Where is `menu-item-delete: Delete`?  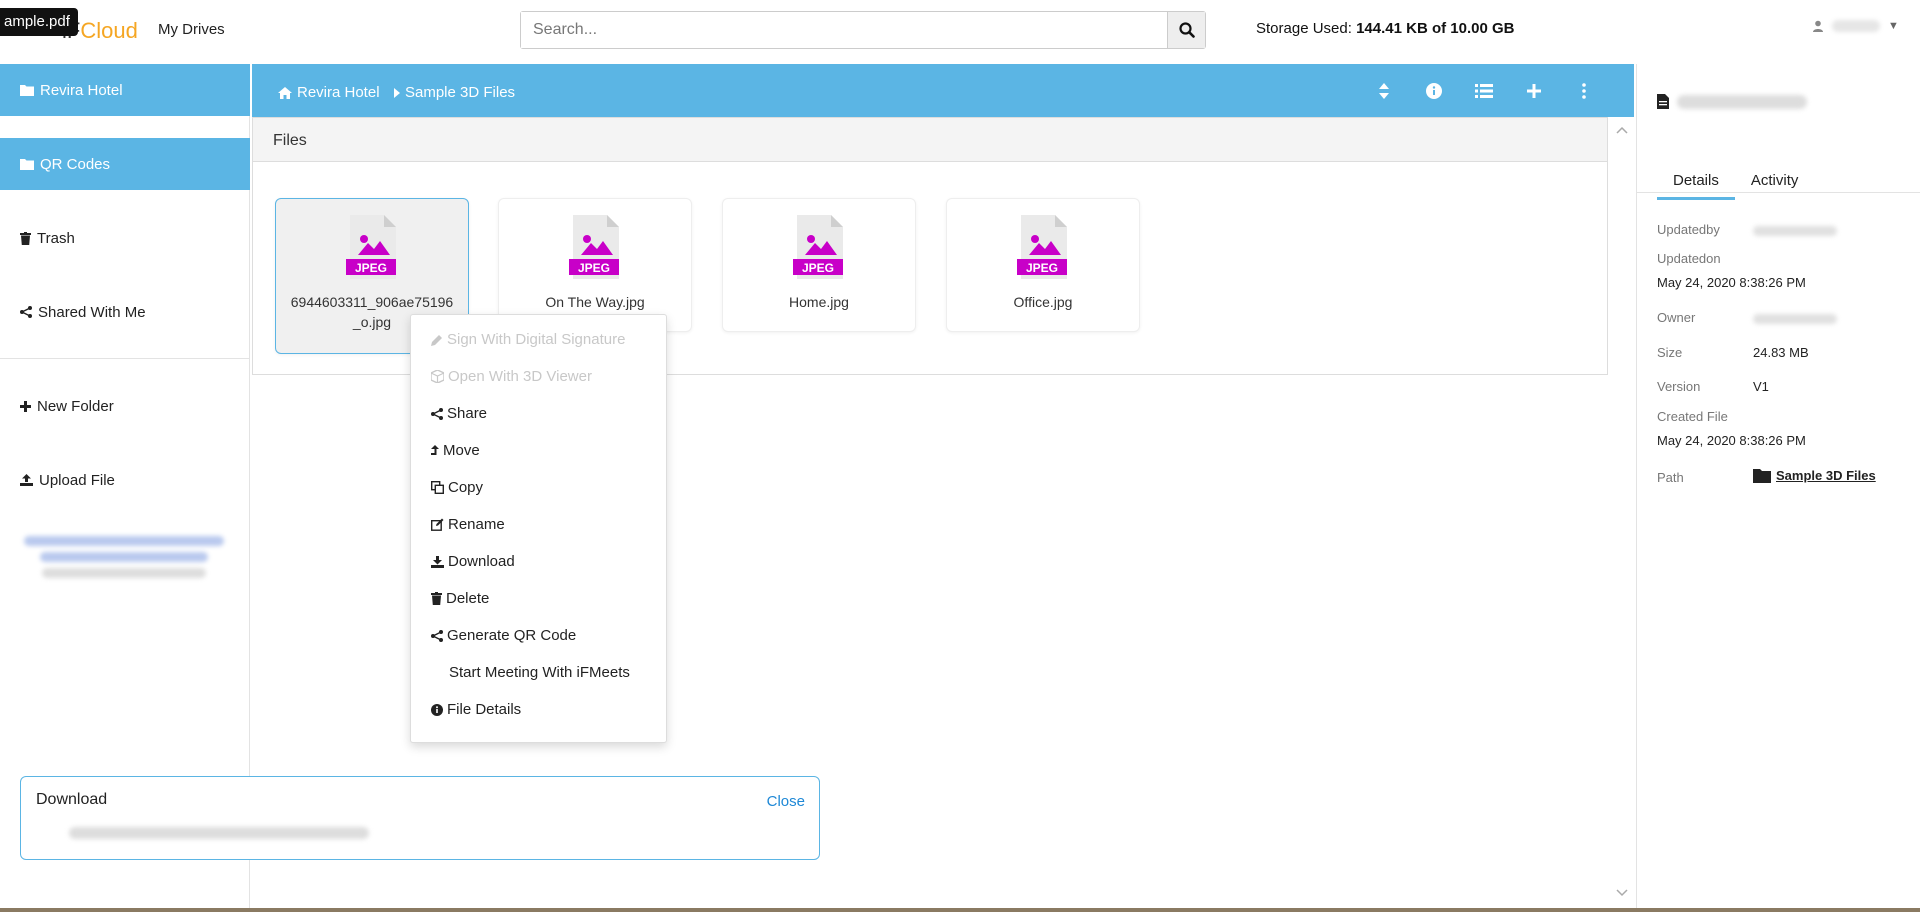 menu-item-delete: Delete is located at coordinates (460, 598).